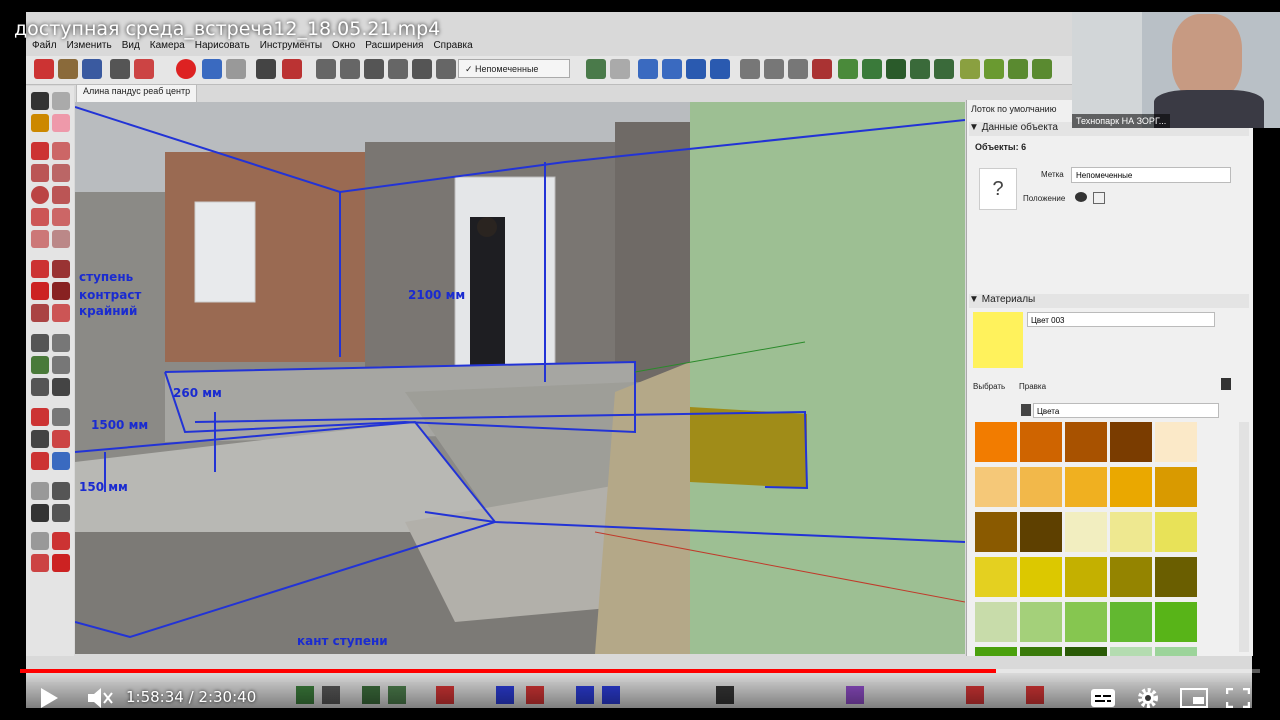  I want to click on back-view-icon, so click(422, 69).